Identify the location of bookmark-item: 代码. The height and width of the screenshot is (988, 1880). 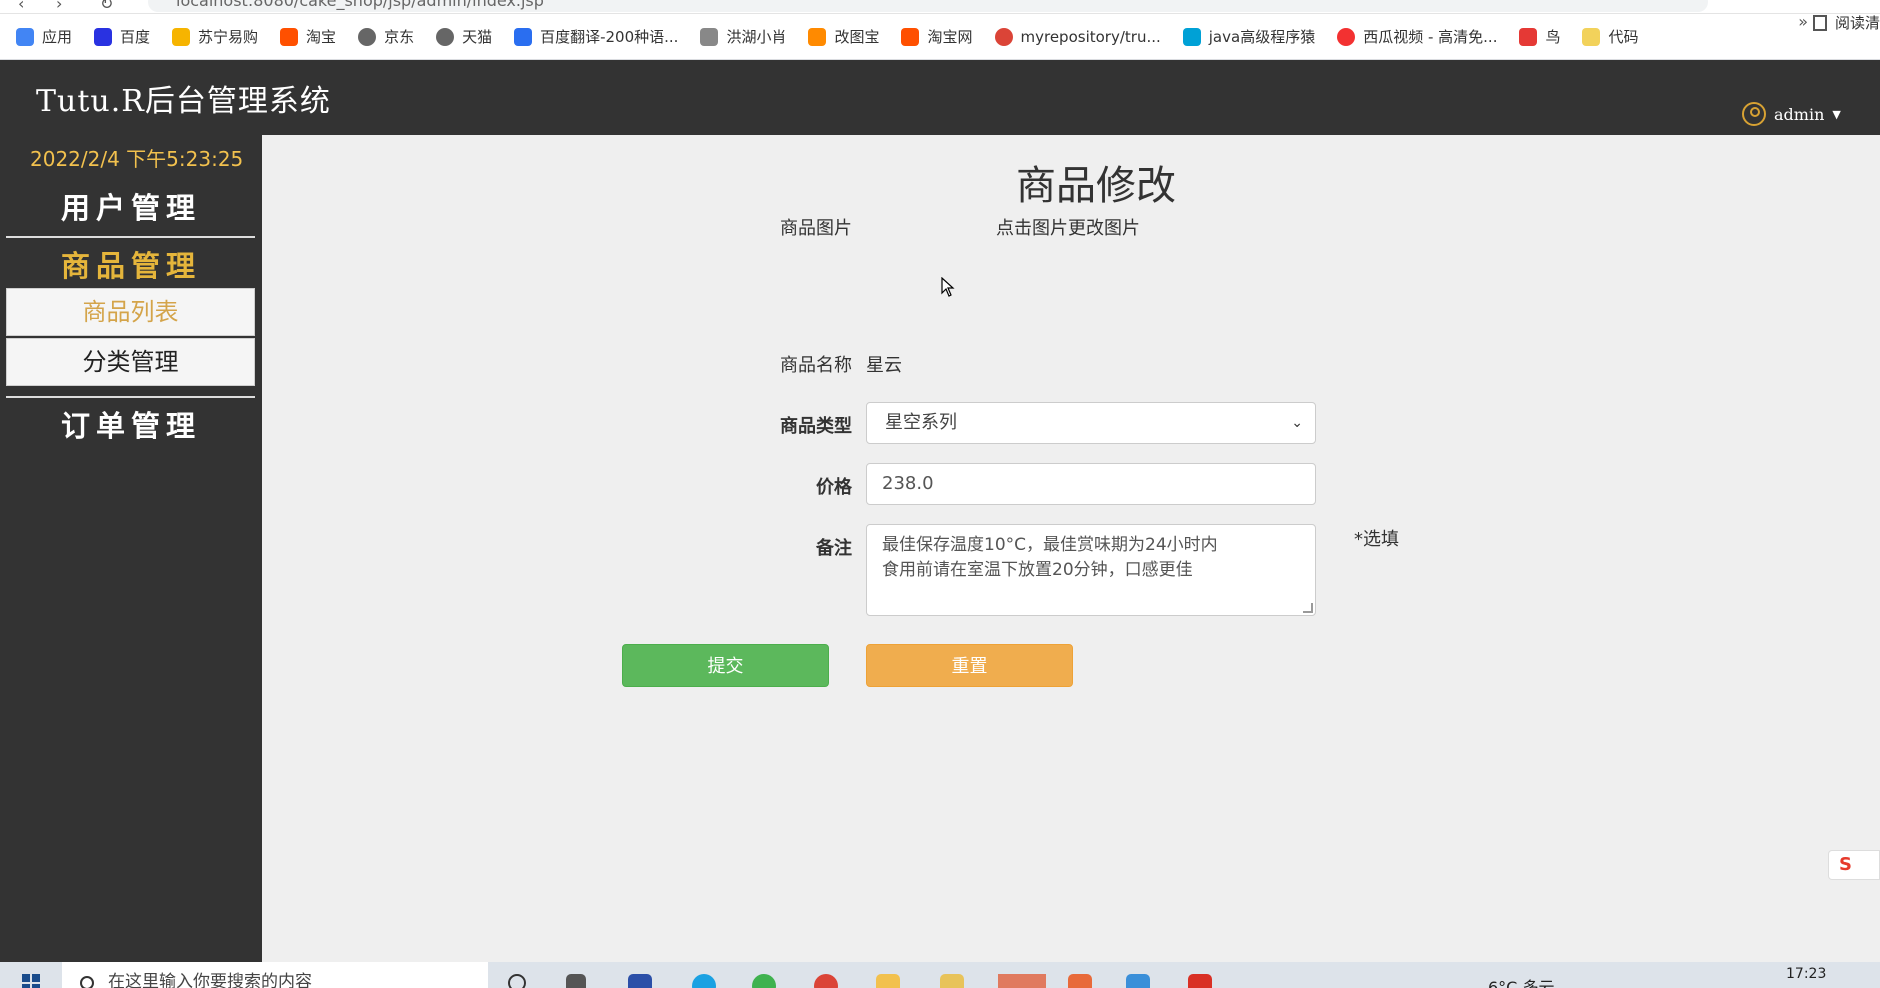
(1610, 36).